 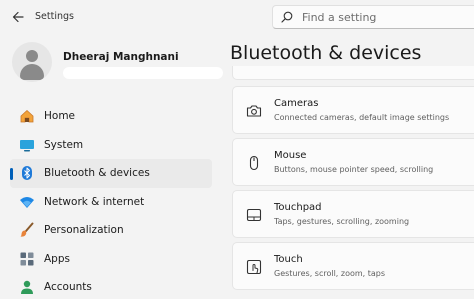 What do you see at coordinates (111, 116) in the screenshot?
I see `sidebar-item-home: Home` at bounding box center [111, 116].